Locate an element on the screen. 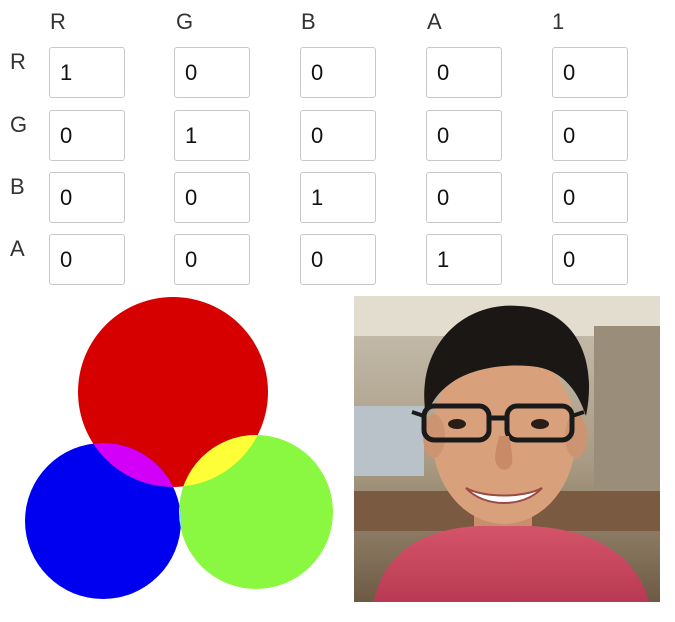  matrix-cell-r-g is located at coordinates (212, 72).